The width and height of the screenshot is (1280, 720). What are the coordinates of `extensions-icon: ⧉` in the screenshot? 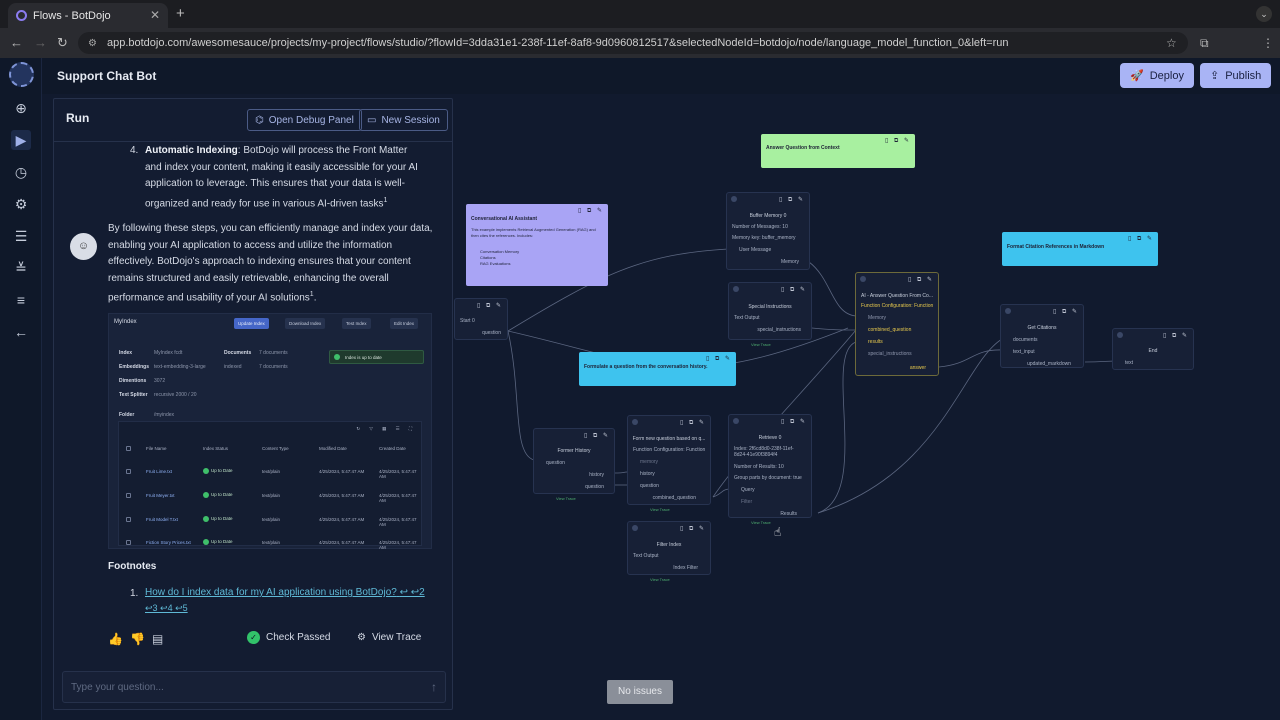 It's located at (1204, 43).